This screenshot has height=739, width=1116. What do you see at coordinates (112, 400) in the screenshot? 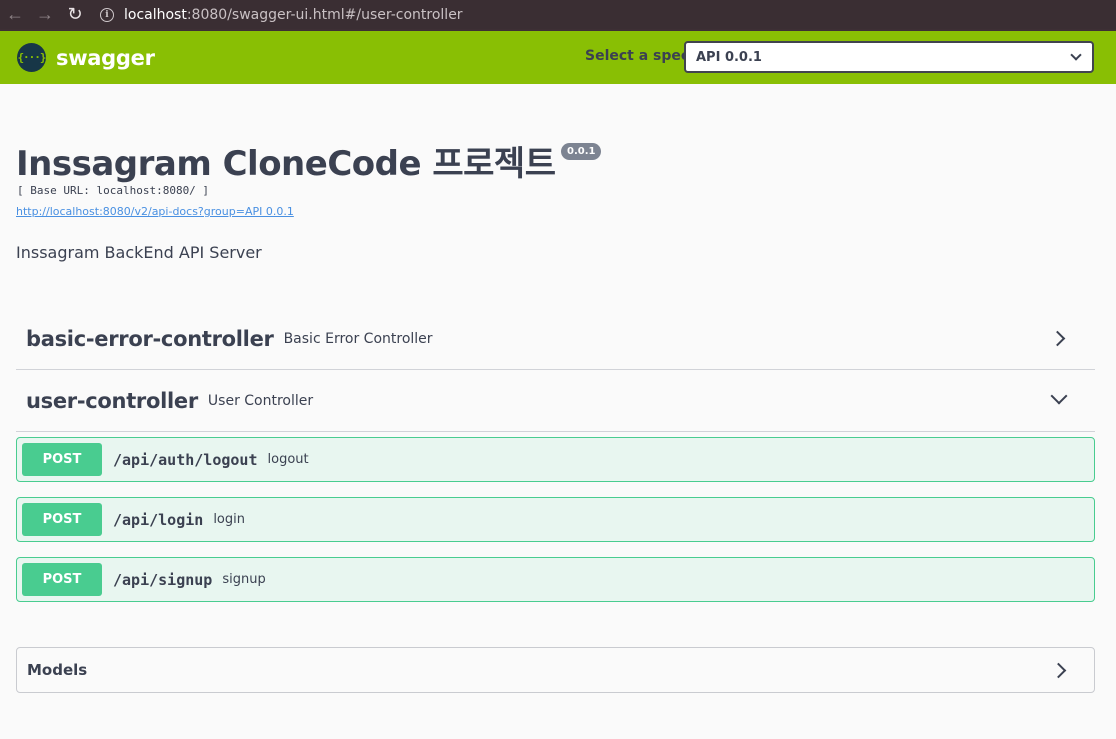
I see `tag-name: user-controller` at bounding box center [112, 400].